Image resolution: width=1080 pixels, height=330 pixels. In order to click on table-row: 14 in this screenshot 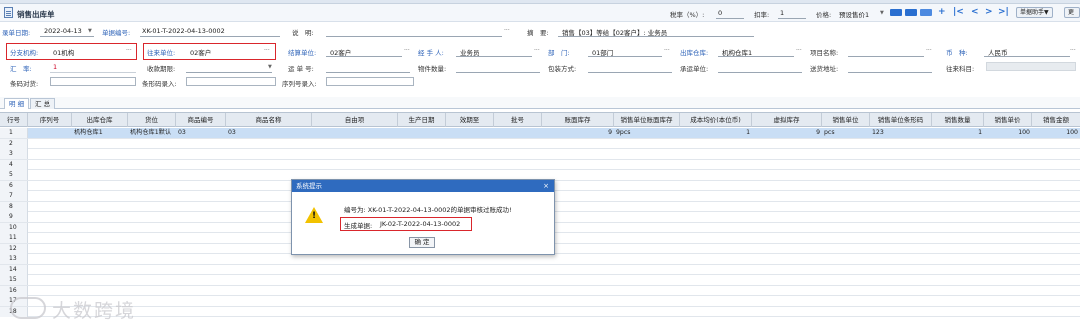, I will do `click(540, 269)`.